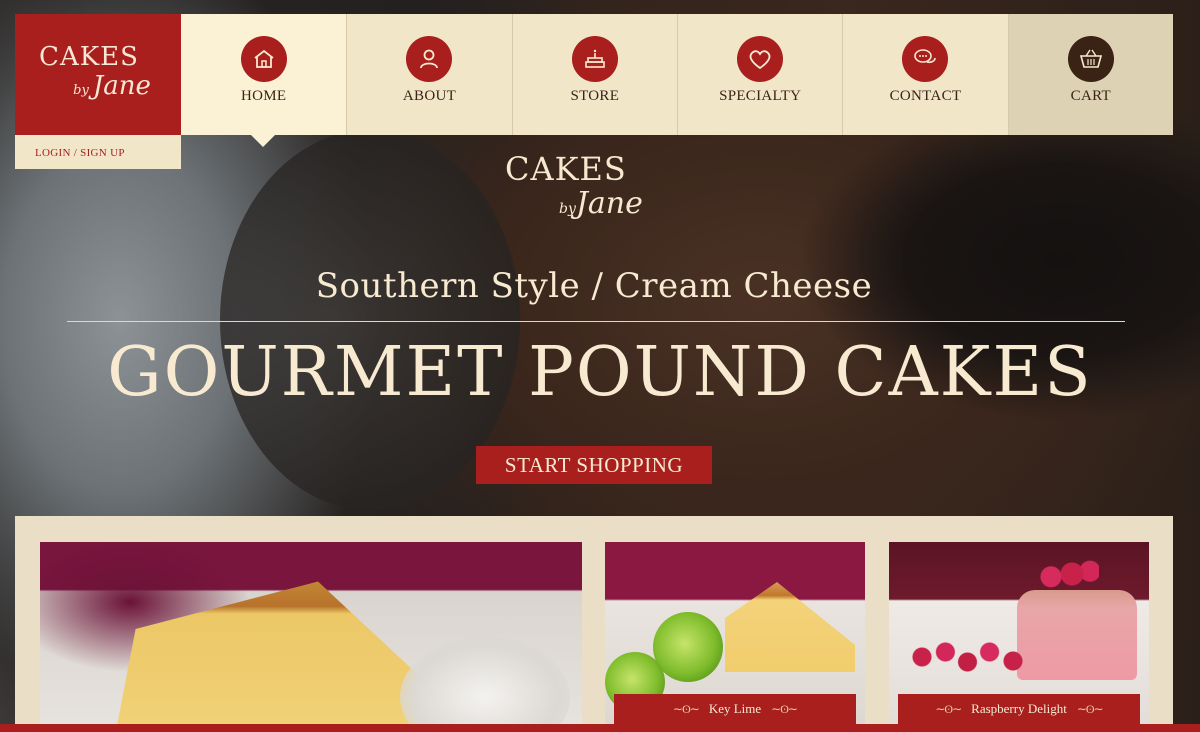  Describe the element at coordinates (595, 96) in the screenshot. I see `nav-label-store: STORE` at that location.